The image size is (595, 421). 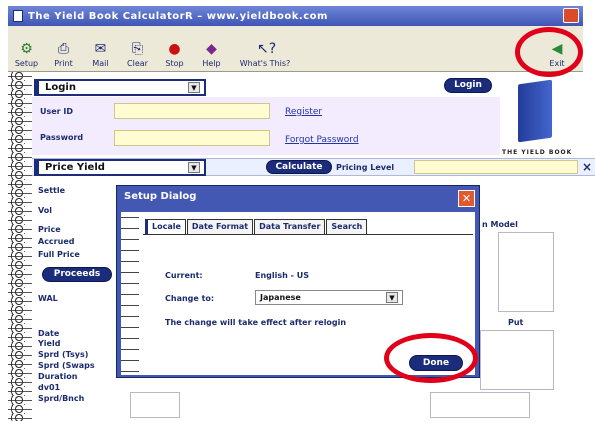 I want to click on sprd-tsys-label: Sprd (Tsys), so click(x=63, y=354).